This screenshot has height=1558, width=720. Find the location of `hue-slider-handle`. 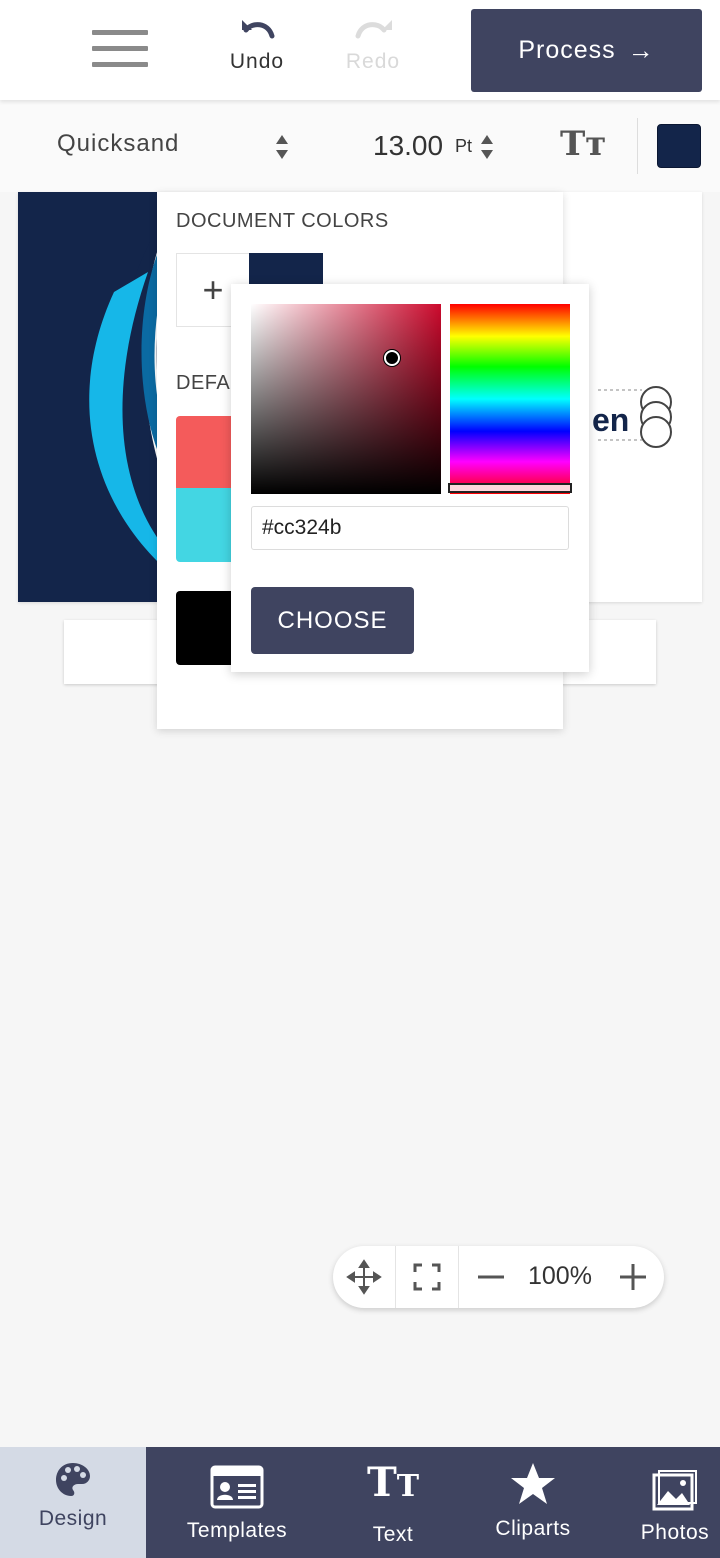

hue-slider-handle is located at coordinates (510, 488).